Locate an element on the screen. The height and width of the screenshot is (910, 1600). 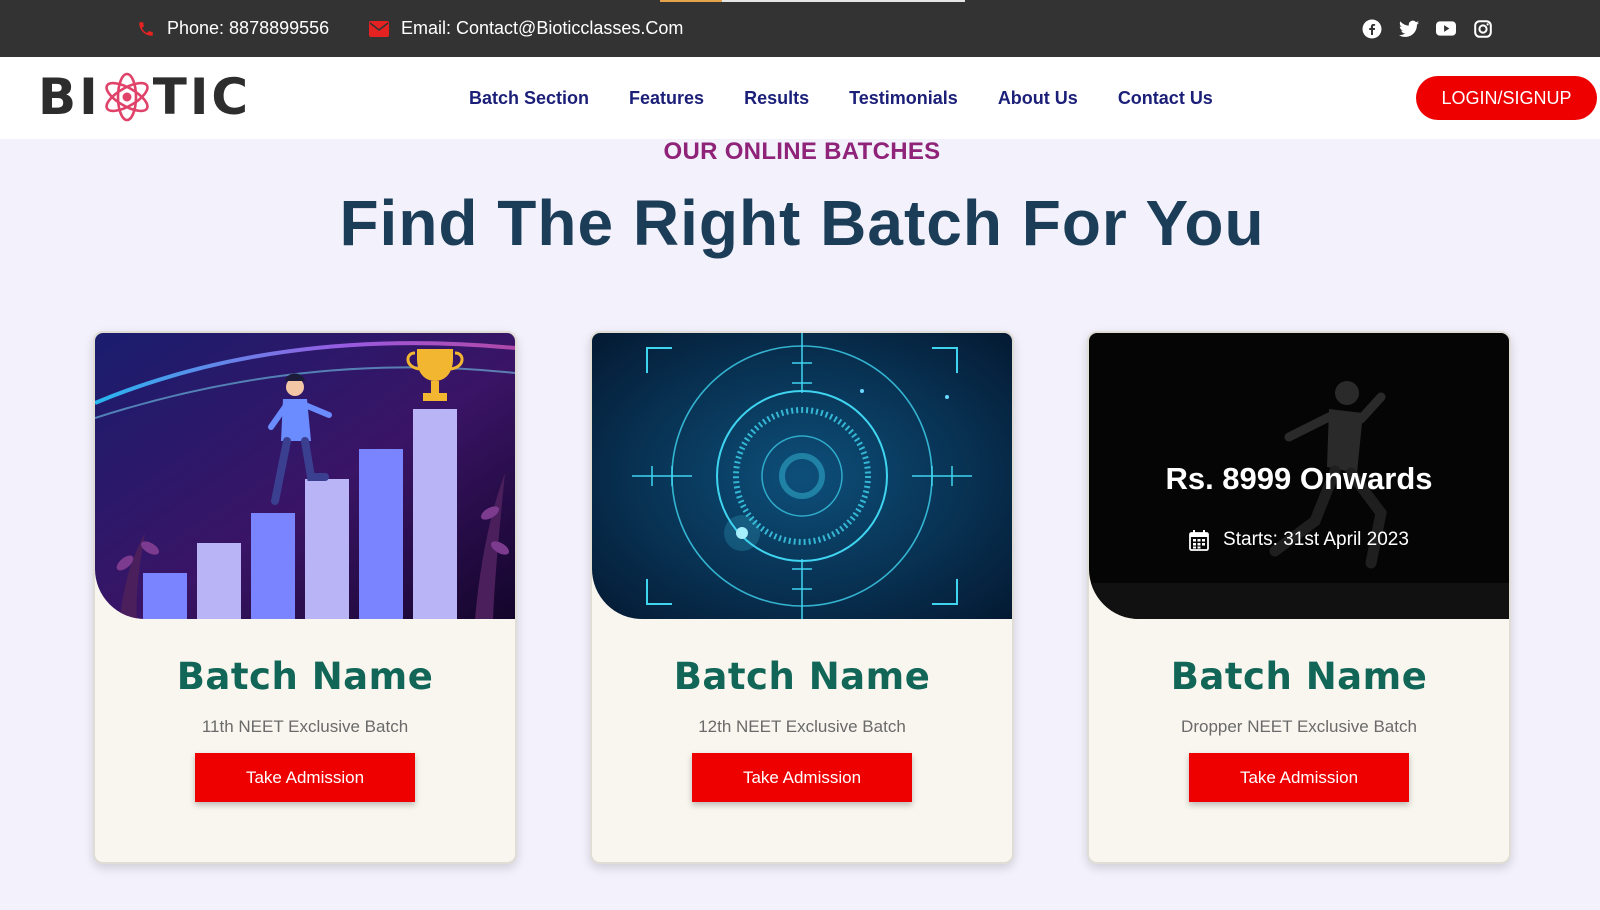
email-text: Email: Contact@Bioticclasses.Com is located at coordinates (542, 28).